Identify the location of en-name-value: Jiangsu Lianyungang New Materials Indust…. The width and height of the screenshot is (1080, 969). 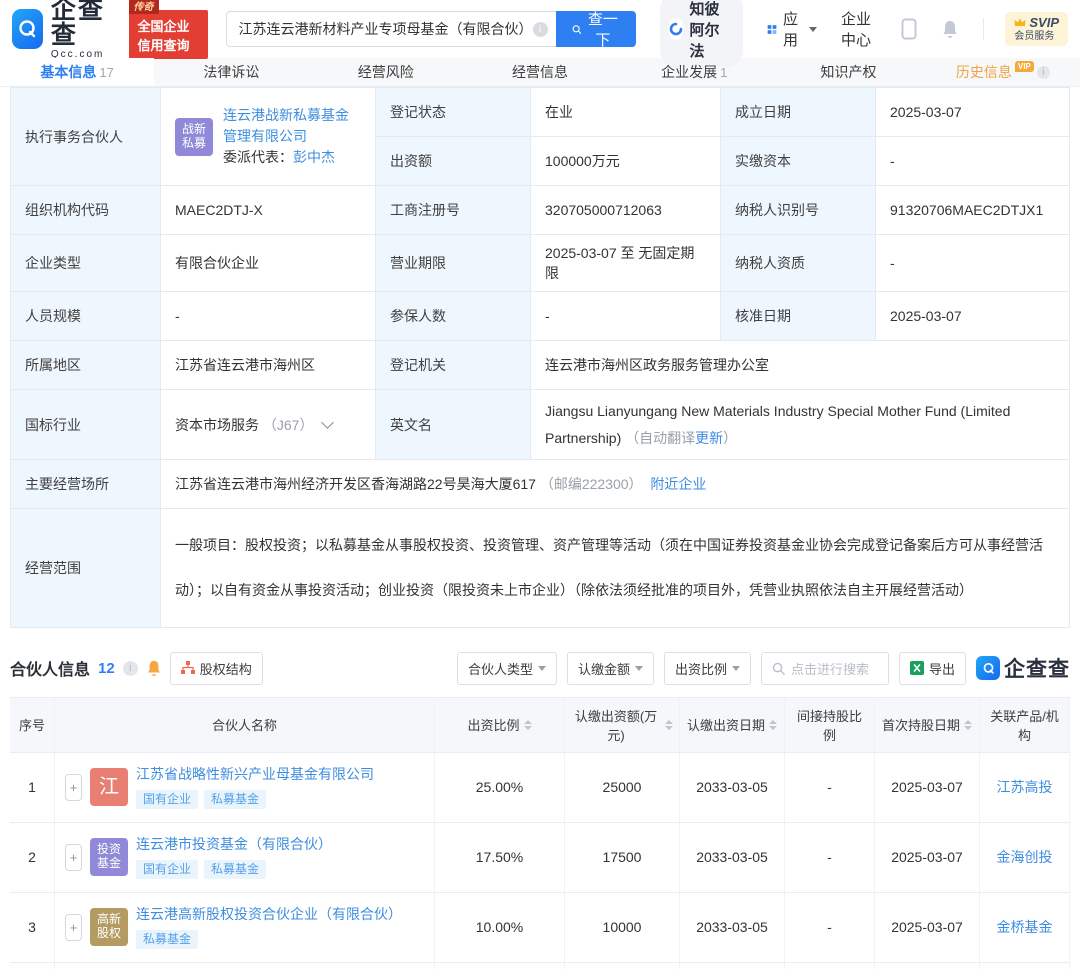
(800, 425).